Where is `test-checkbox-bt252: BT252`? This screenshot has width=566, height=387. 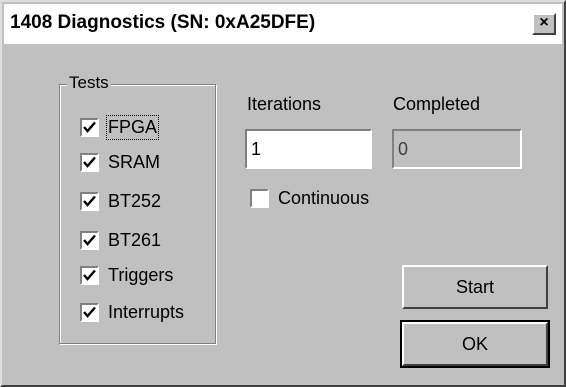
test-checkbox-bt252: BT252 is located at coordinates (120, 201).